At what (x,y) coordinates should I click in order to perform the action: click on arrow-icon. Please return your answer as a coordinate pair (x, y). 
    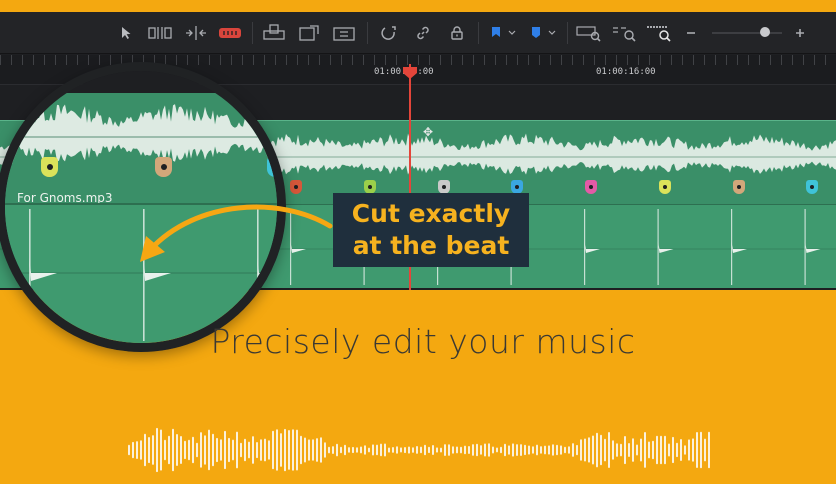
    Looking at the image, I should click on (236, 233).